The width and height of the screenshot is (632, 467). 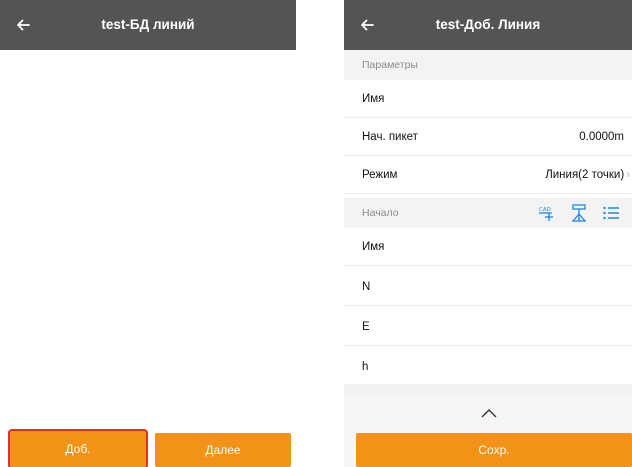 I want to click on chevron-right-icon: ›, so click(x=628, y=175).